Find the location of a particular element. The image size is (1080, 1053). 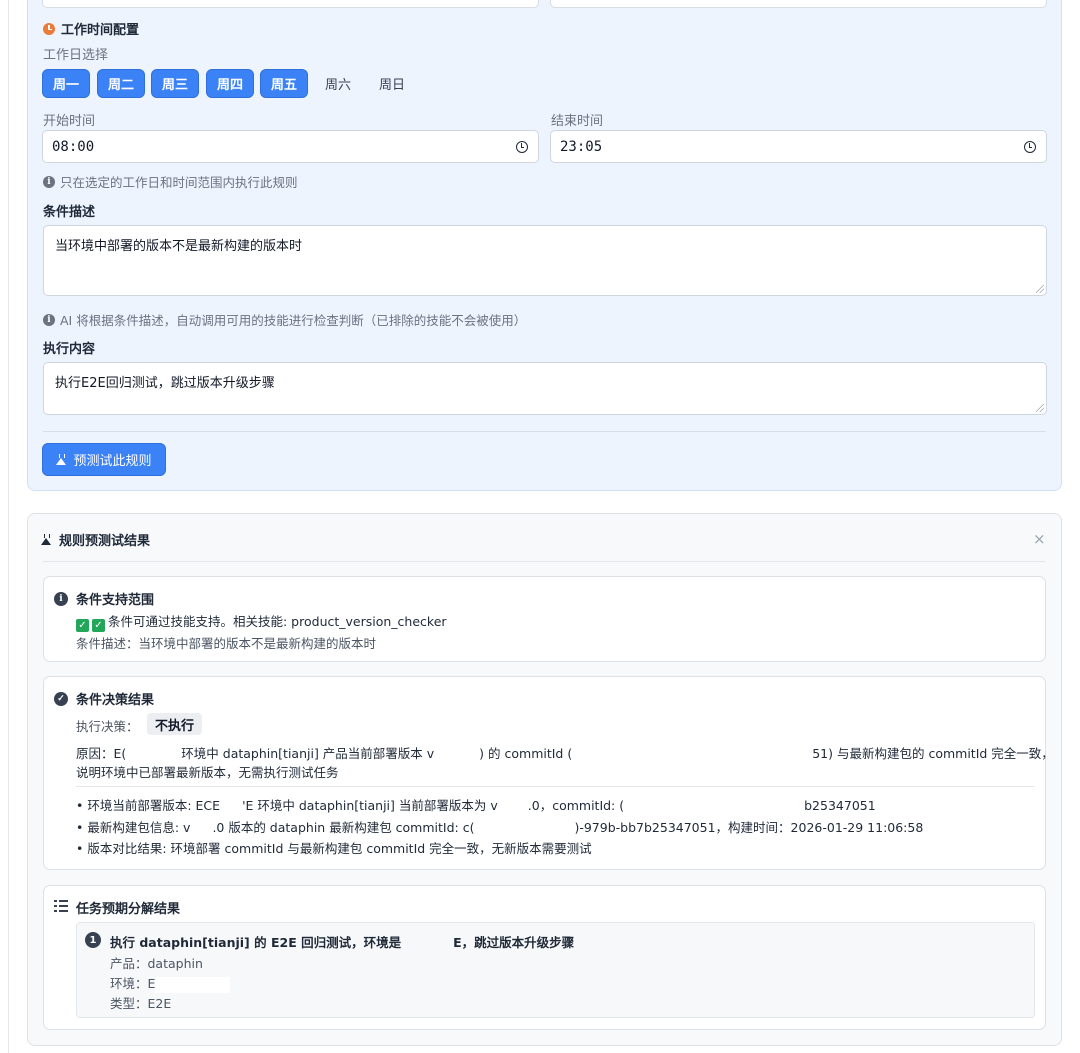

task-type: 类型：E2E is located at coordinates (141, 1003).